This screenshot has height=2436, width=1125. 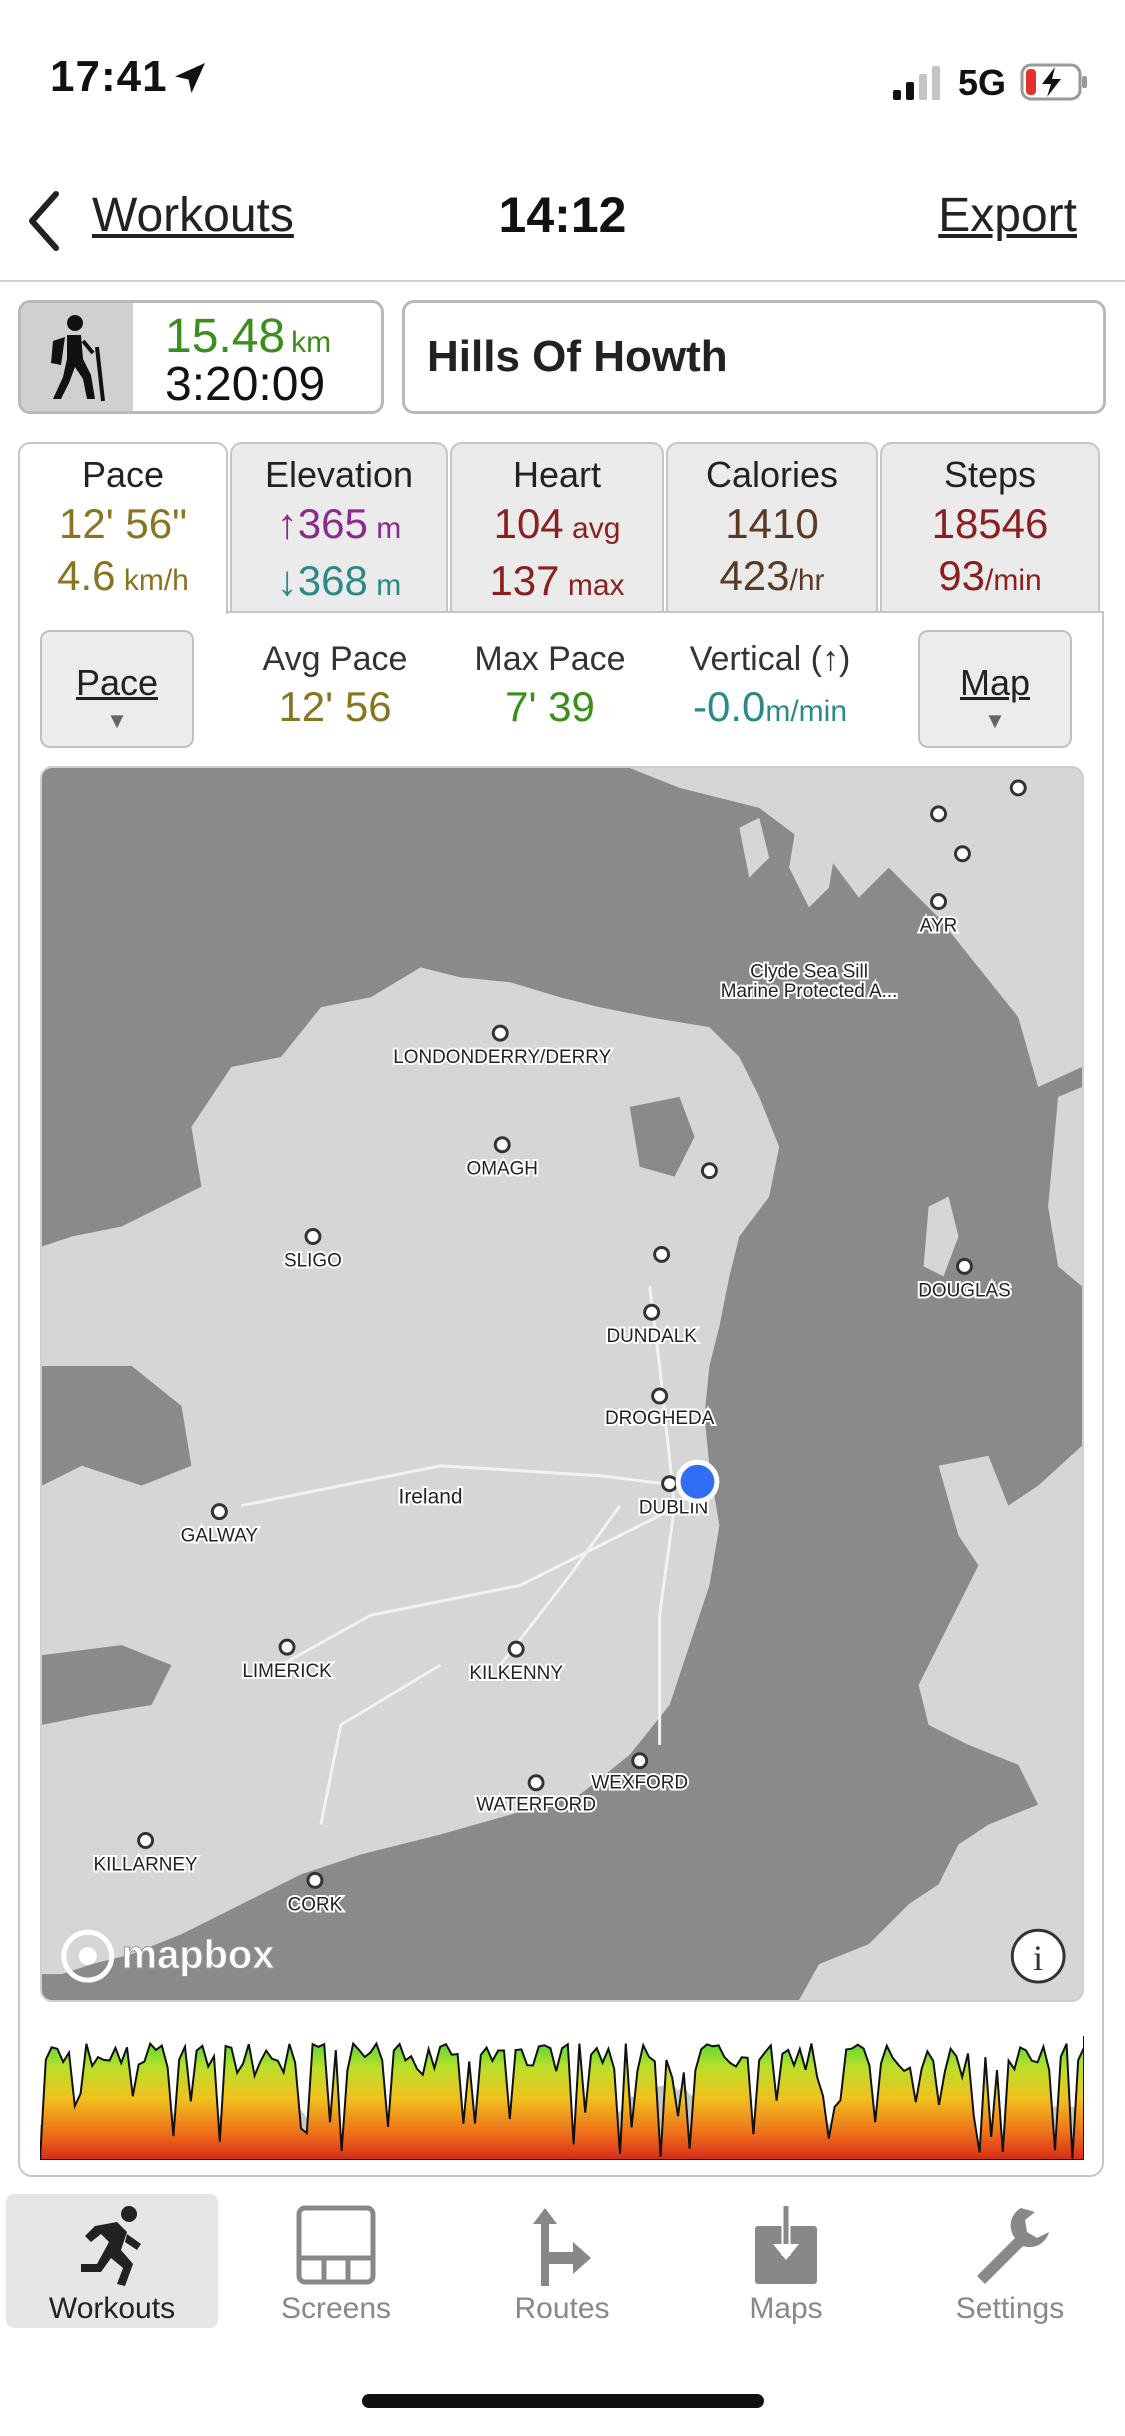 I want to click on svg-text: i, so click(x=1038, y=1958).